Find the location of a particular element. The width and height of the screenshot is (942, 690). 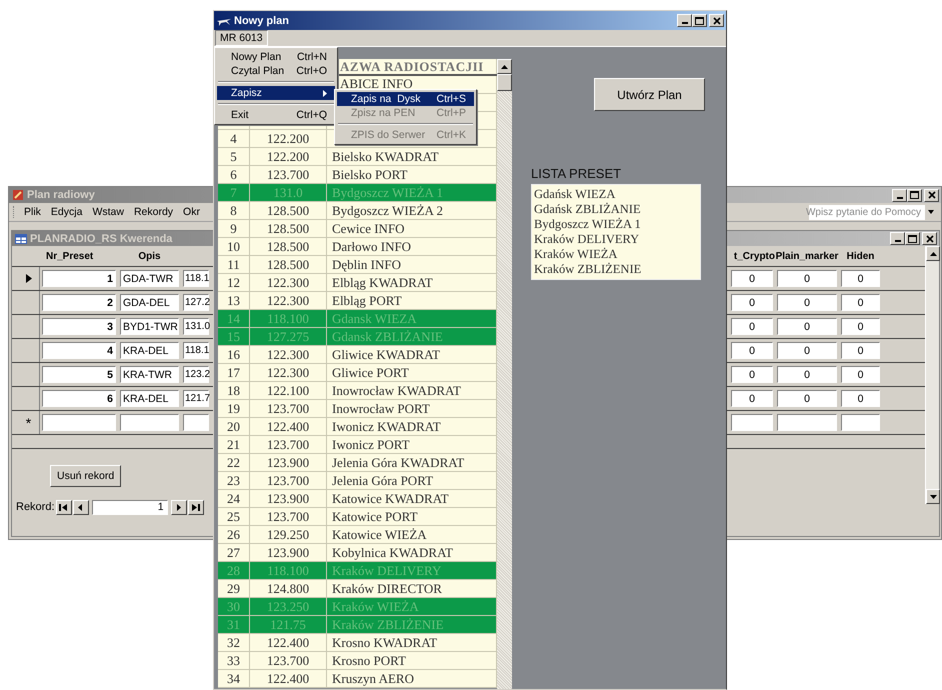

number-field: 3 is located at coordinates (79, 326).